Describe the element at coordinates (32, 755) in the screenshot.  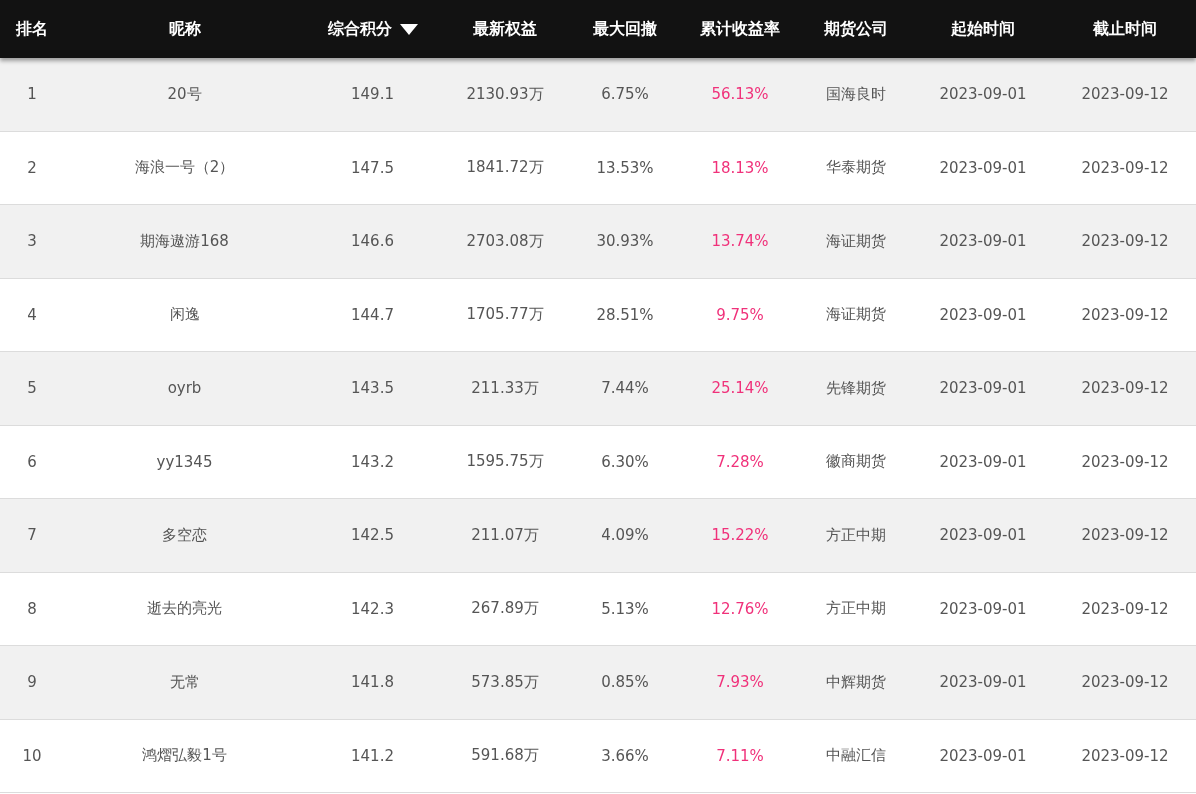
I see `table-cell: 10` at that location.